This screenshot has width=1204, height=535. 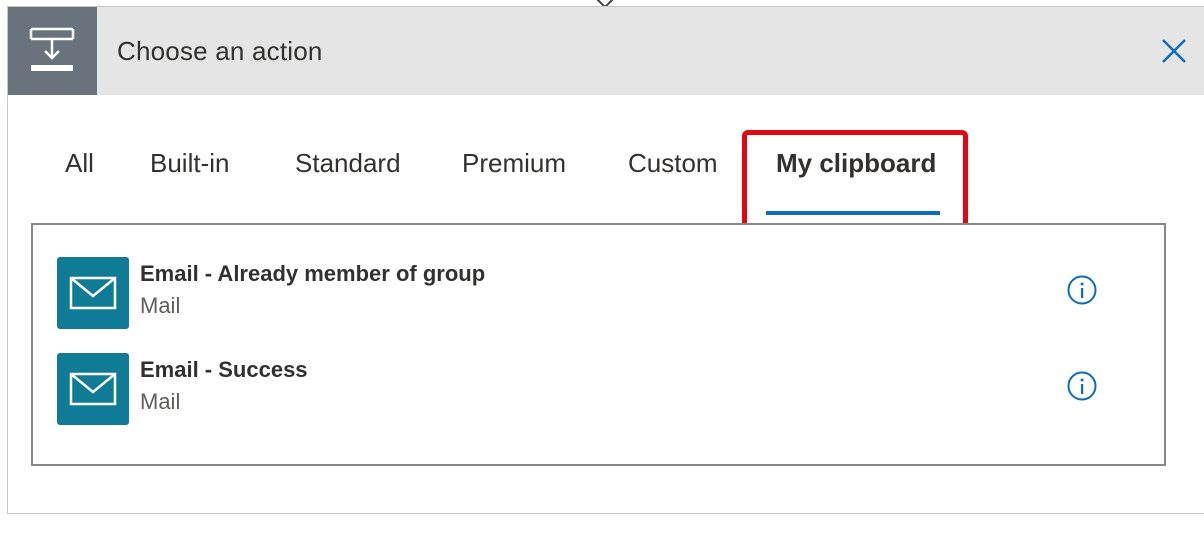 What do you see at coordinates (348, 163) in the screenshot?
I see `tab-standard: Standard` at bounding box center [348, 163].